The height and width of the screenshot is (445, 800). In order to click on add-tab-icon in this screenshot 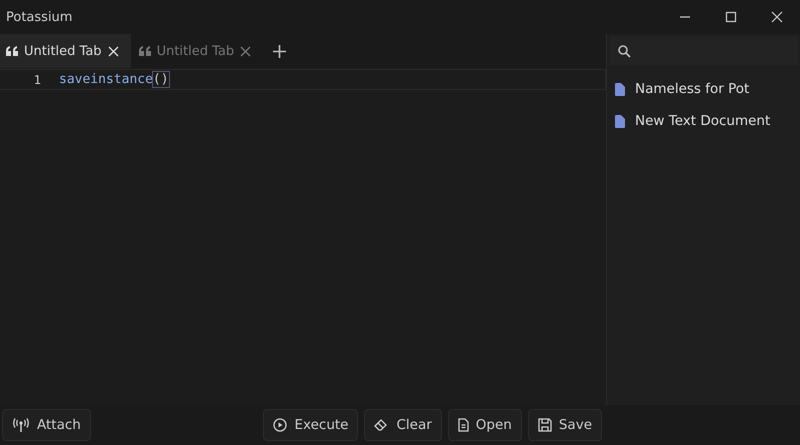, I will do `click(279, 51)`.